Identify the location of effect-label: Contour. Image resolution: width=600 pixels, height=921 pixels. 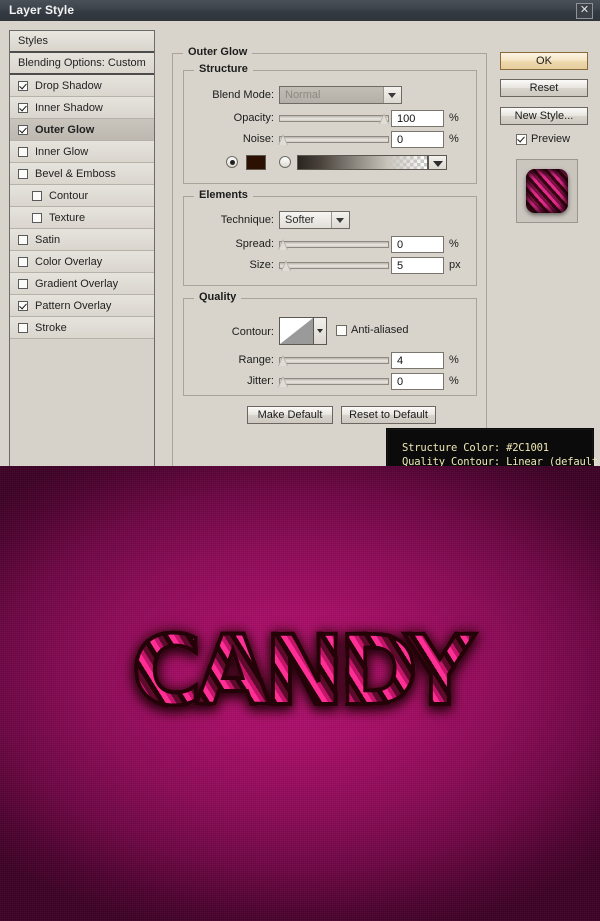
(69, 195).